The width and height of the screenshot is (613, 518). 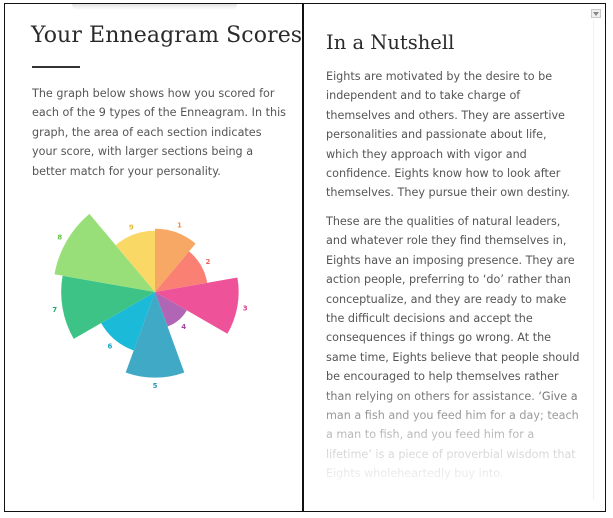 I want to click on scrollbar-track, so click(x=593, y=260).